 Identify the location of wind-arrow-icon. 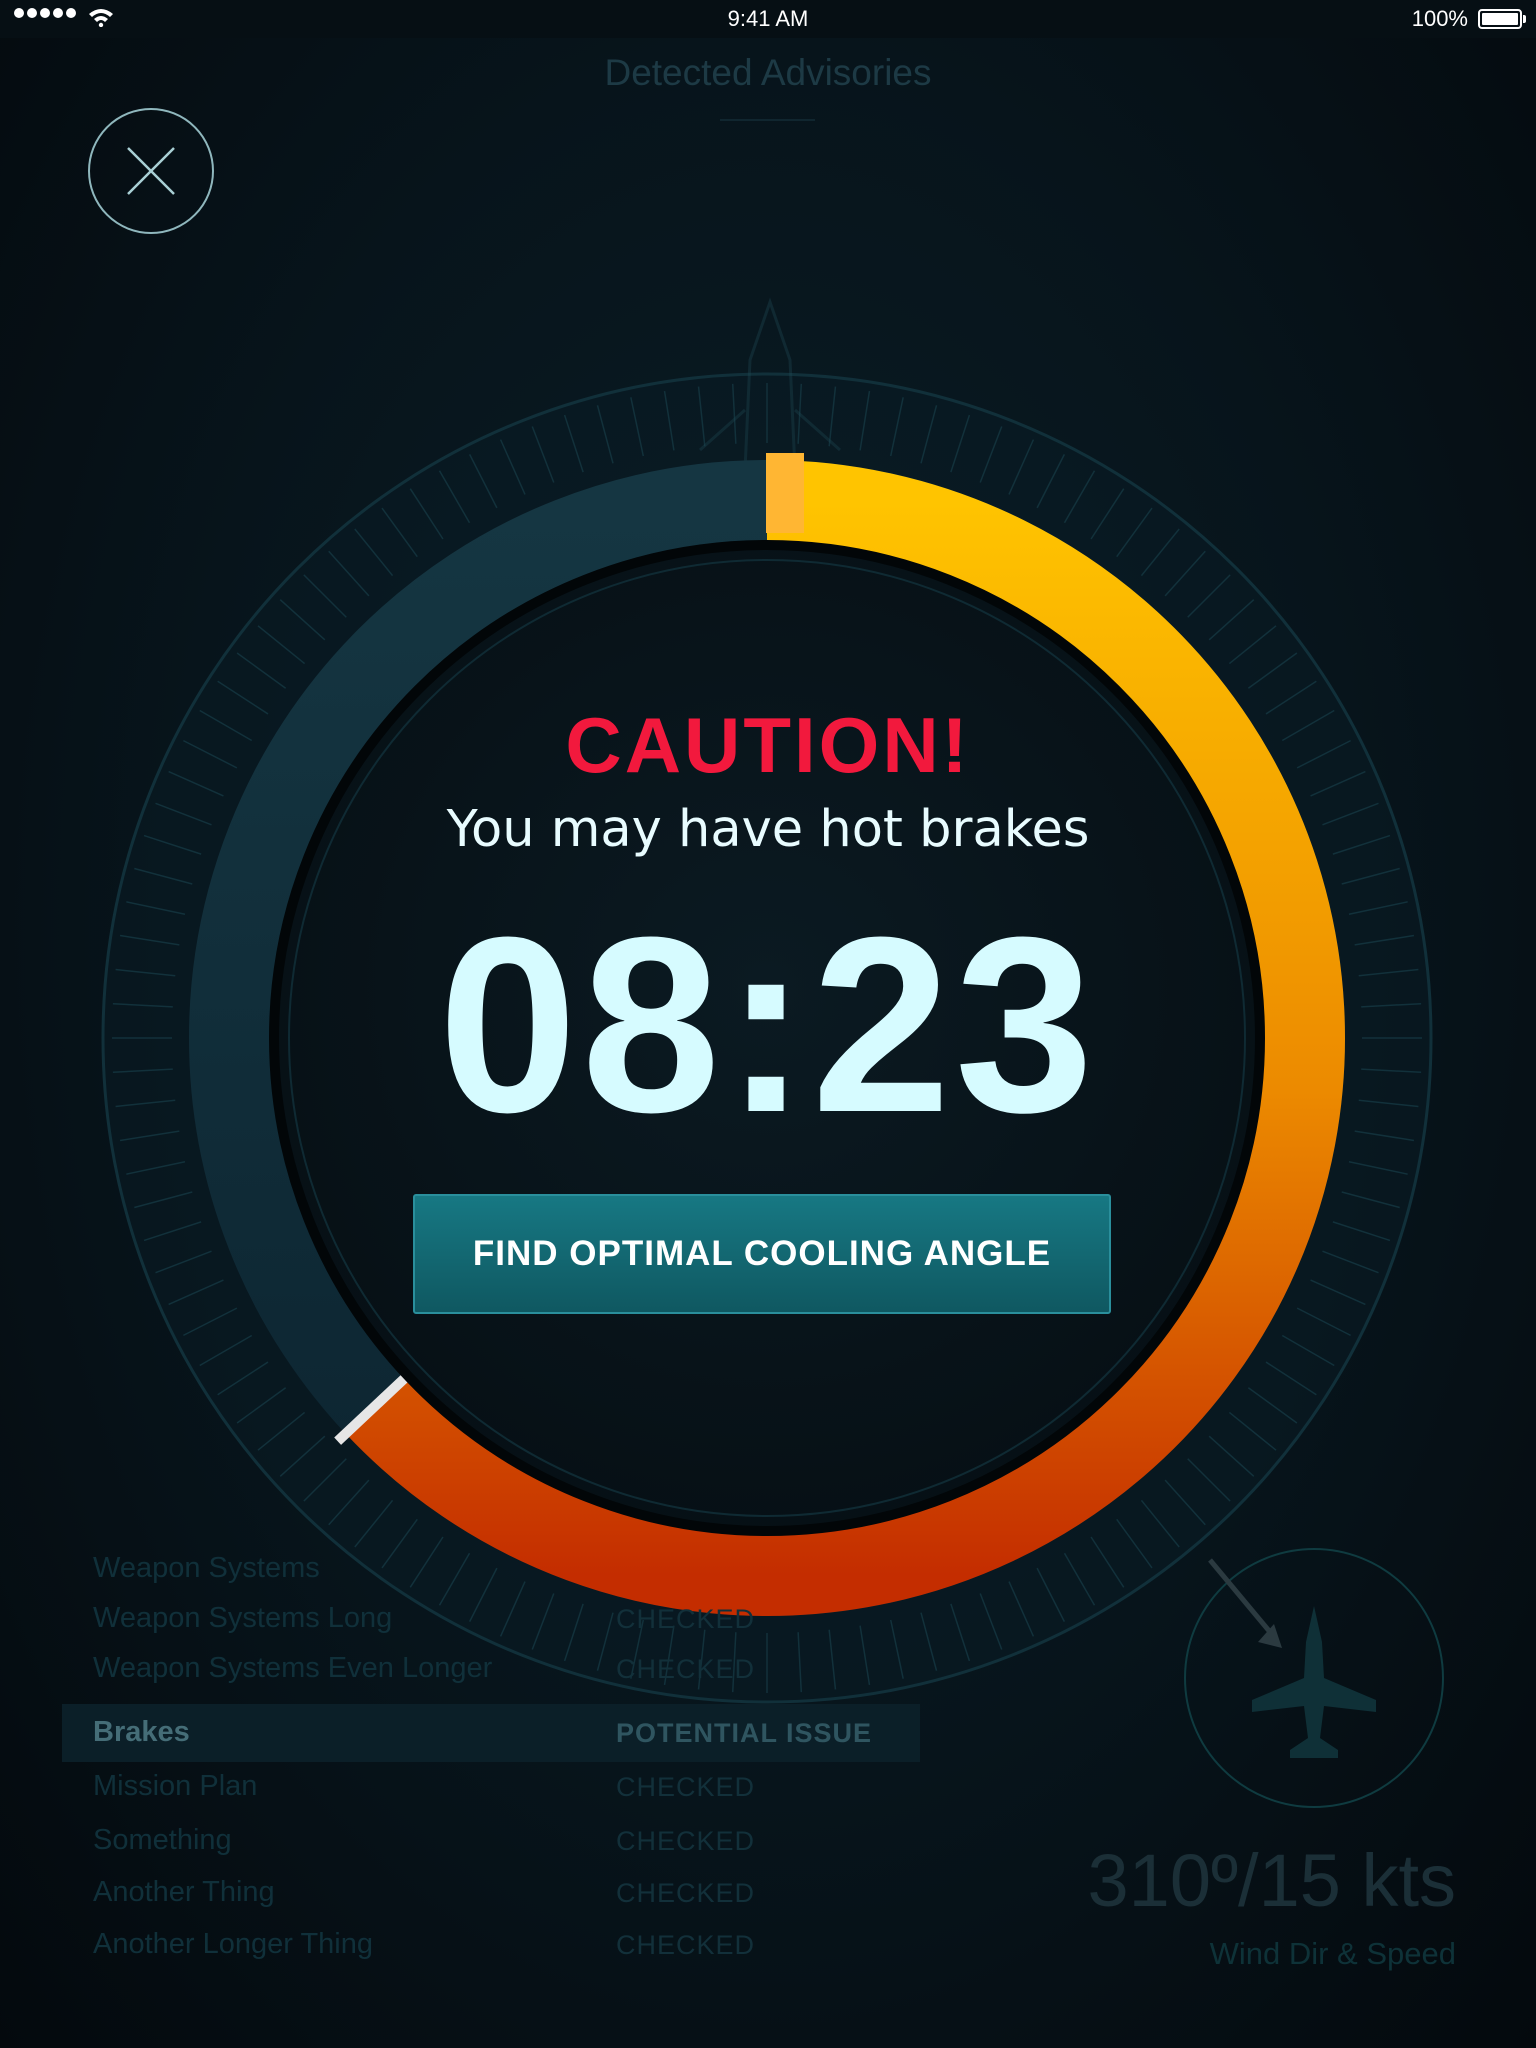
(1245, 1603).